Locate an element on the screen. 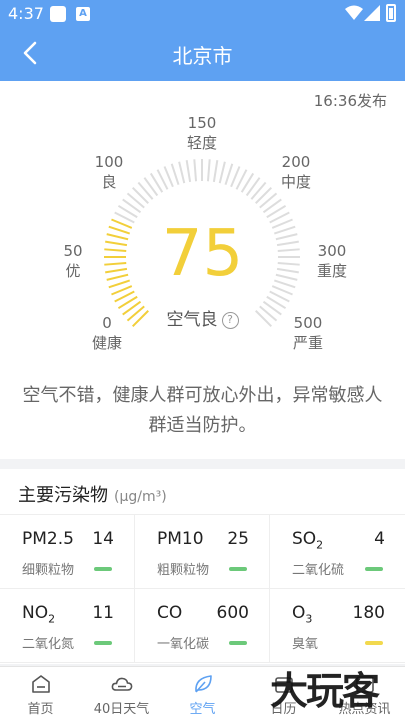 This screenshot has height=720, width=405. pollutant-cn-name: 二氧化硫 is located at coordinates (318, 570).